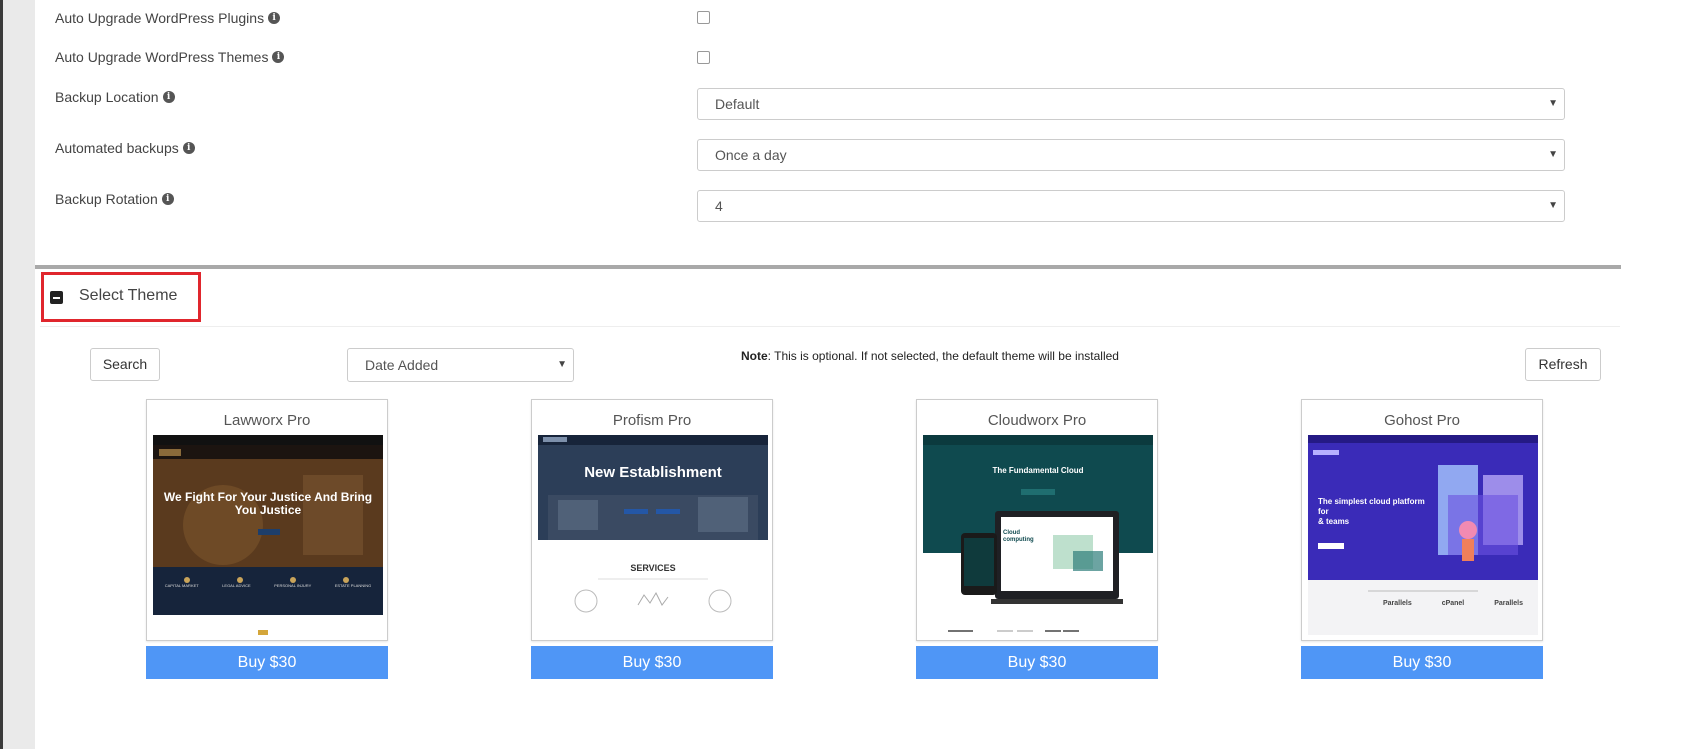  I want to click on theme-preview-image: New Establishment SERVICES, so click(653, 535).